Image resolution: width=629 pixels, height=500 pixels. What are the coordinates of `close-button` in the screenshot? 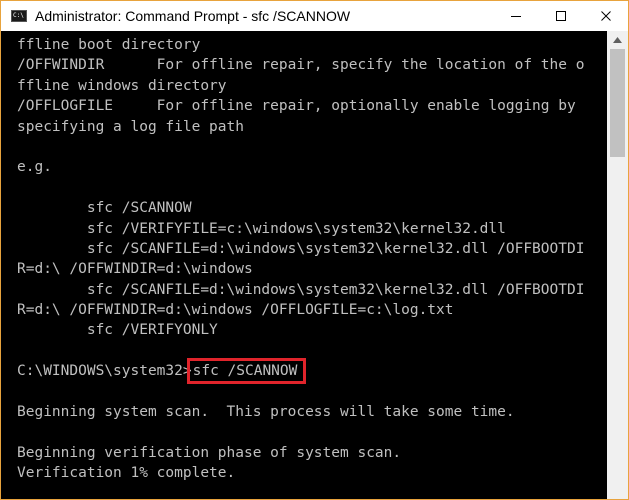 It's located at (605, 16).